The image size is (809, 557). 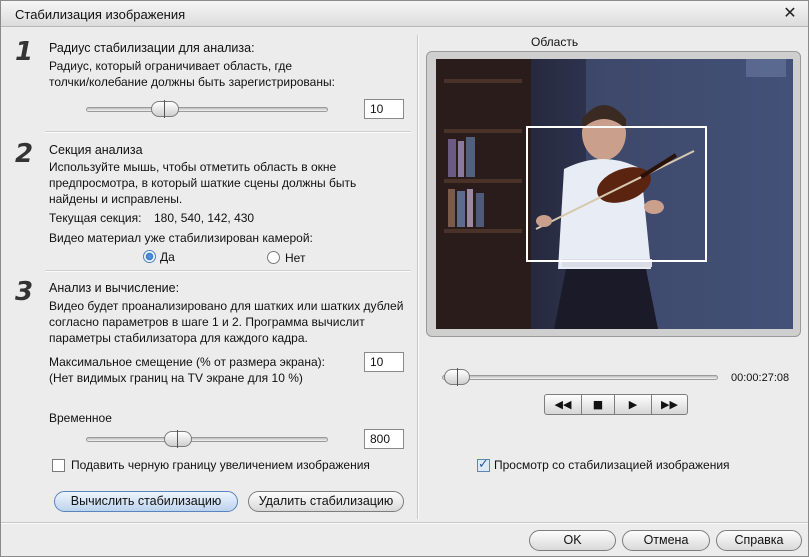 I want to click on compute-stabilization-button: Вычислить стабилизацию, so click(x=146, y=501).